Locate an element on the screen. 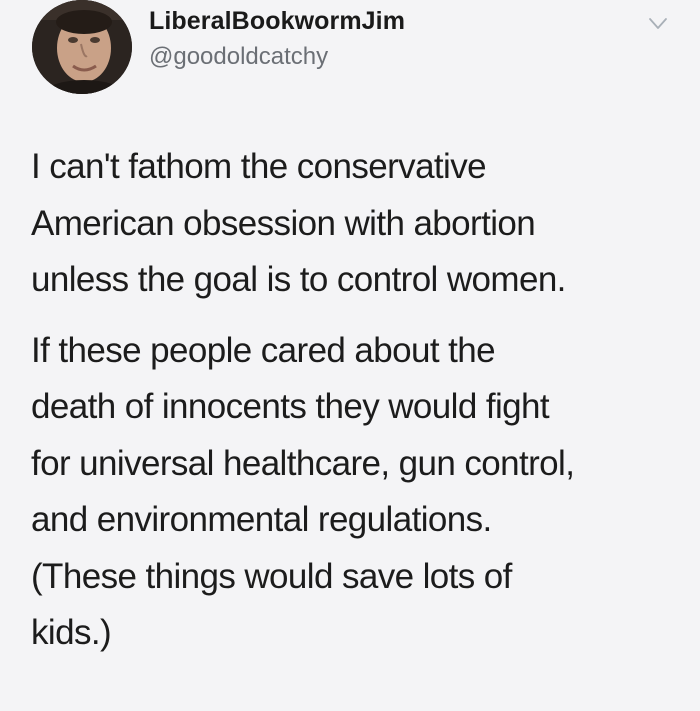 The image size is (700, 711). avatar is located at coordinates (82, 47).